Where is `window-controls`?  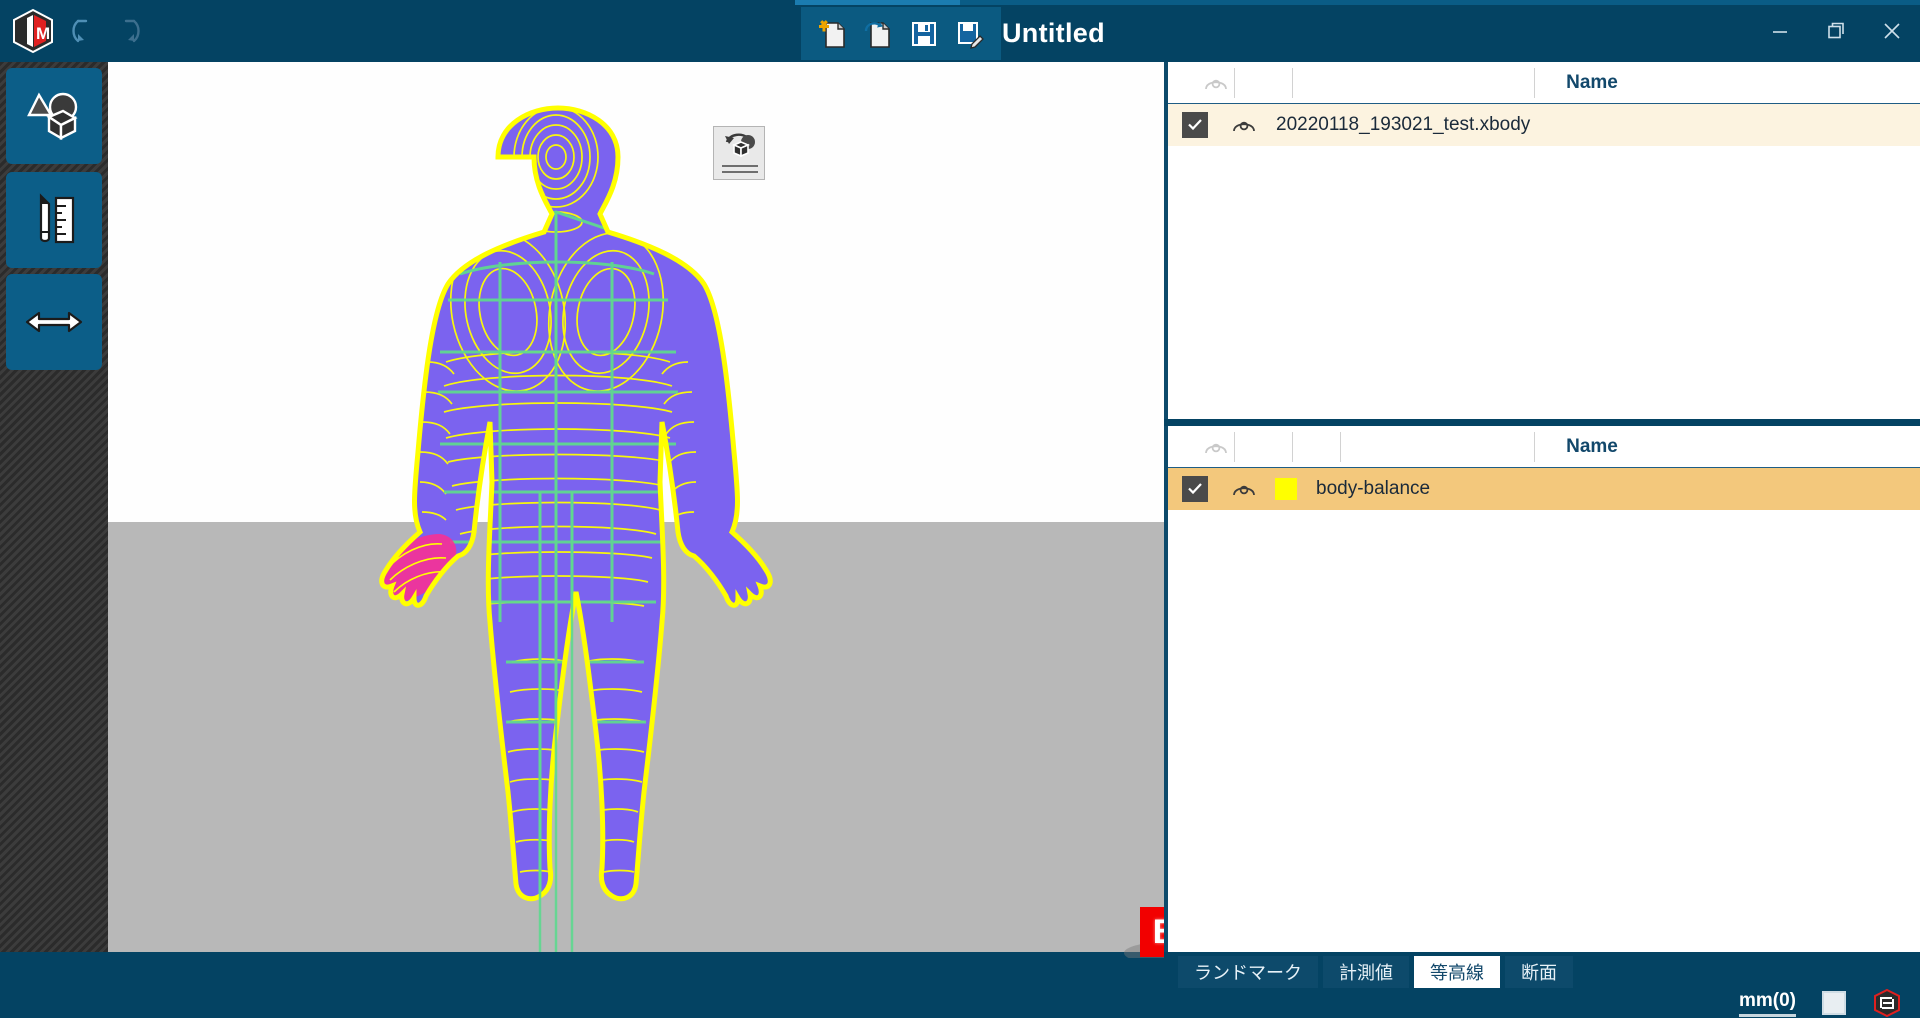 window-controls is located at coordinates (1836, 31).